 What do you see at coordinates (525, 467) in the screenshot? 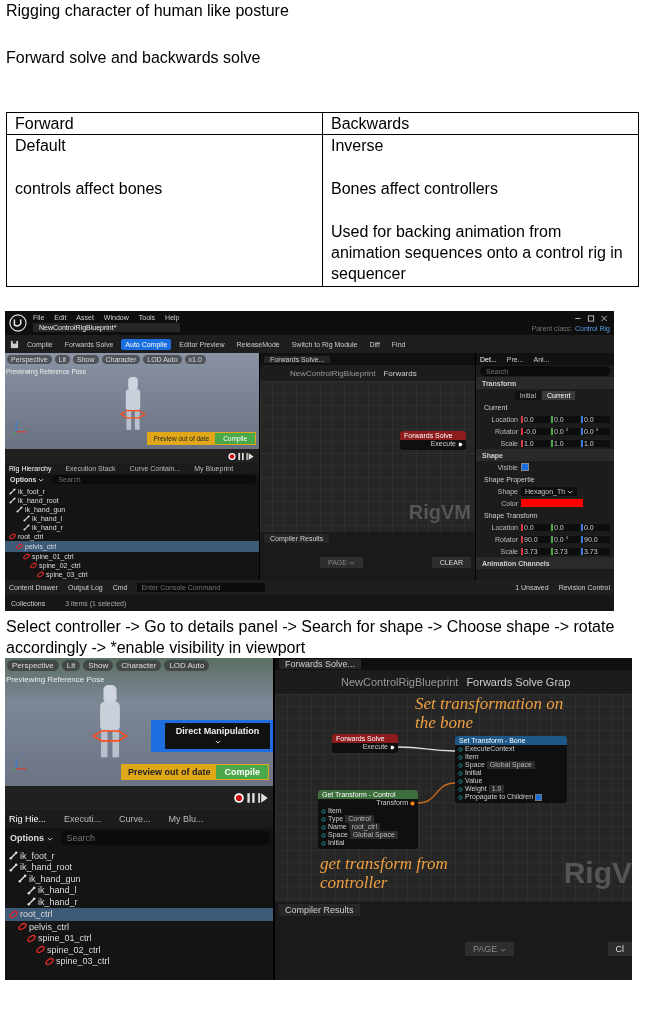
I see `checkbox` at bounding box center [525, 467].